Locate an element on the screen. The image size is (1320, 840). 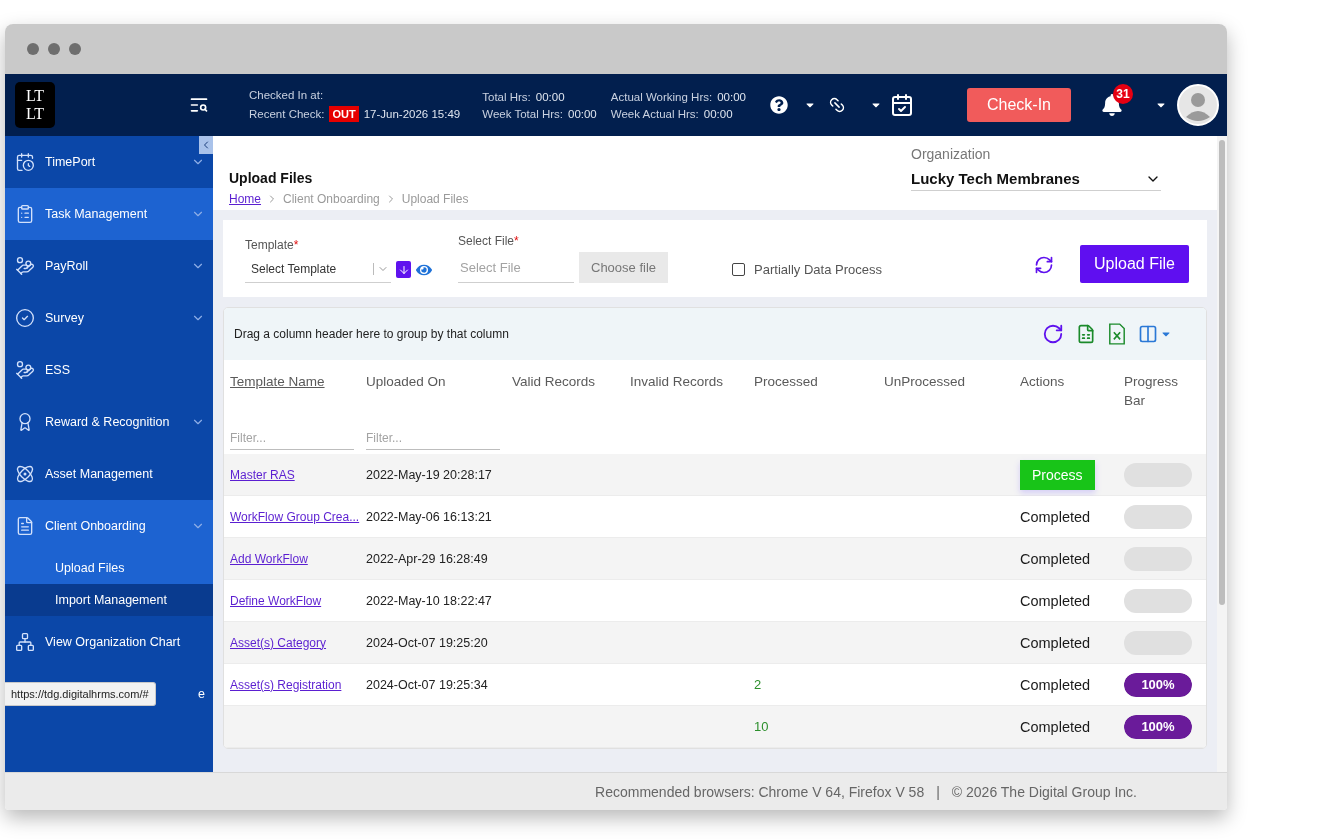
table-cell: 2022-May-06 16:13:21 is located at coordinates (429, 516).